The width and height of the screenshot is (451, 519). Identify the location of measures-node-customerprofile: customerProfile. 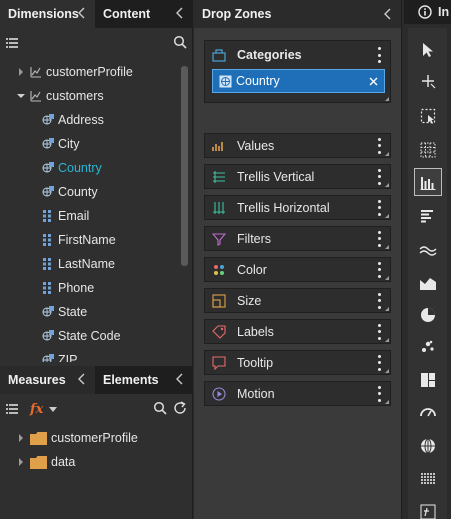
(96, 438).